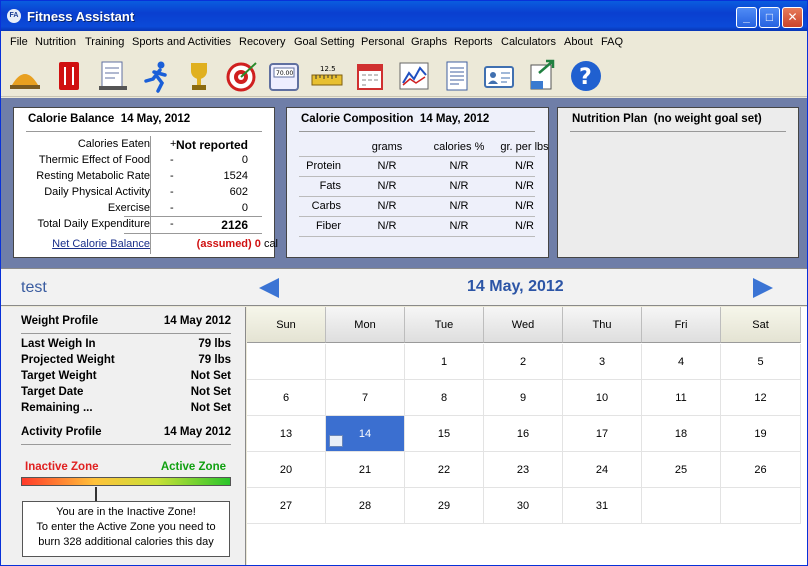  What do you see at coordinates (761, 398) in the screenshot?
I see `calendar-day: 12` at bounding box center [761, 398].